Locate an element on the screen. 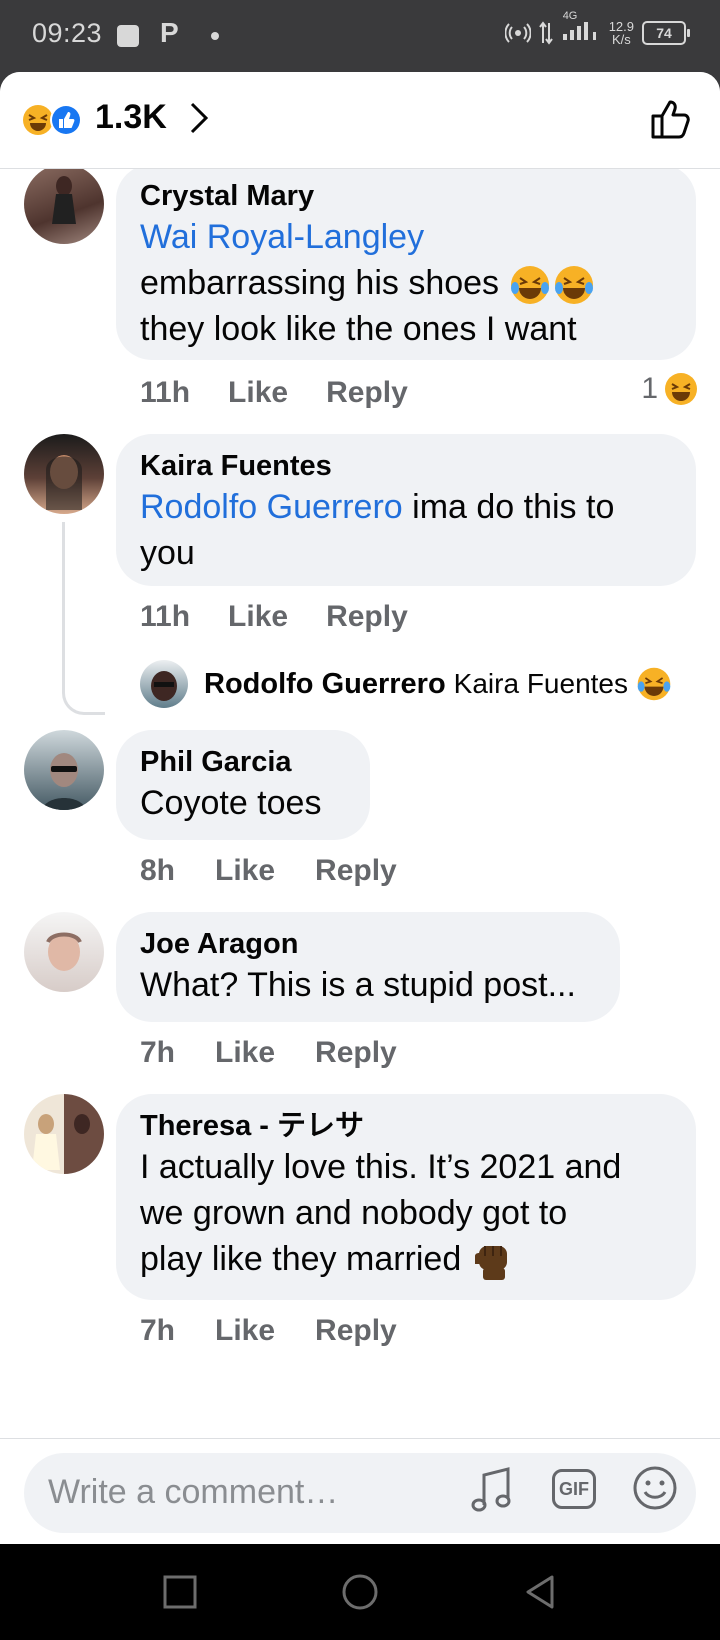 The image size is (720, 1640). thumbs-up-icon is located at coordinates (671, 119).